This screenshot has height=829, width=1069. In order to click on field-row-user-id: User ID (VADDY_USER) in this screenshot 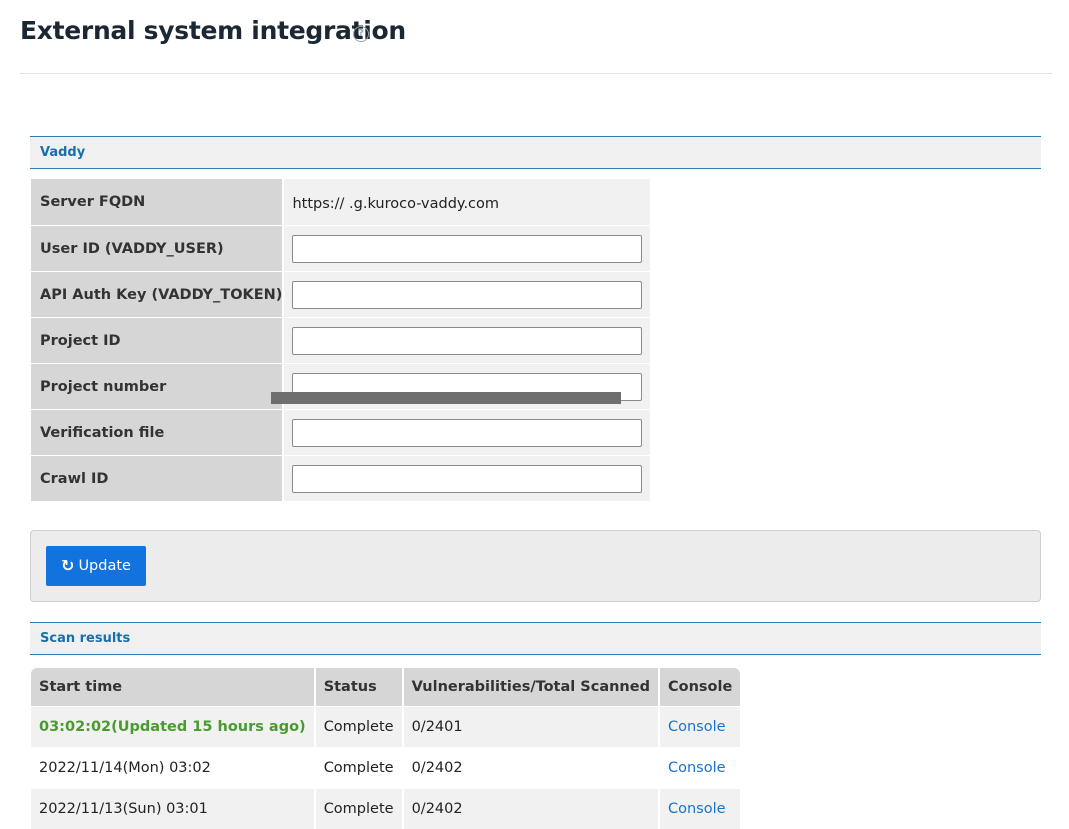, I will do `click(341, 248)`.